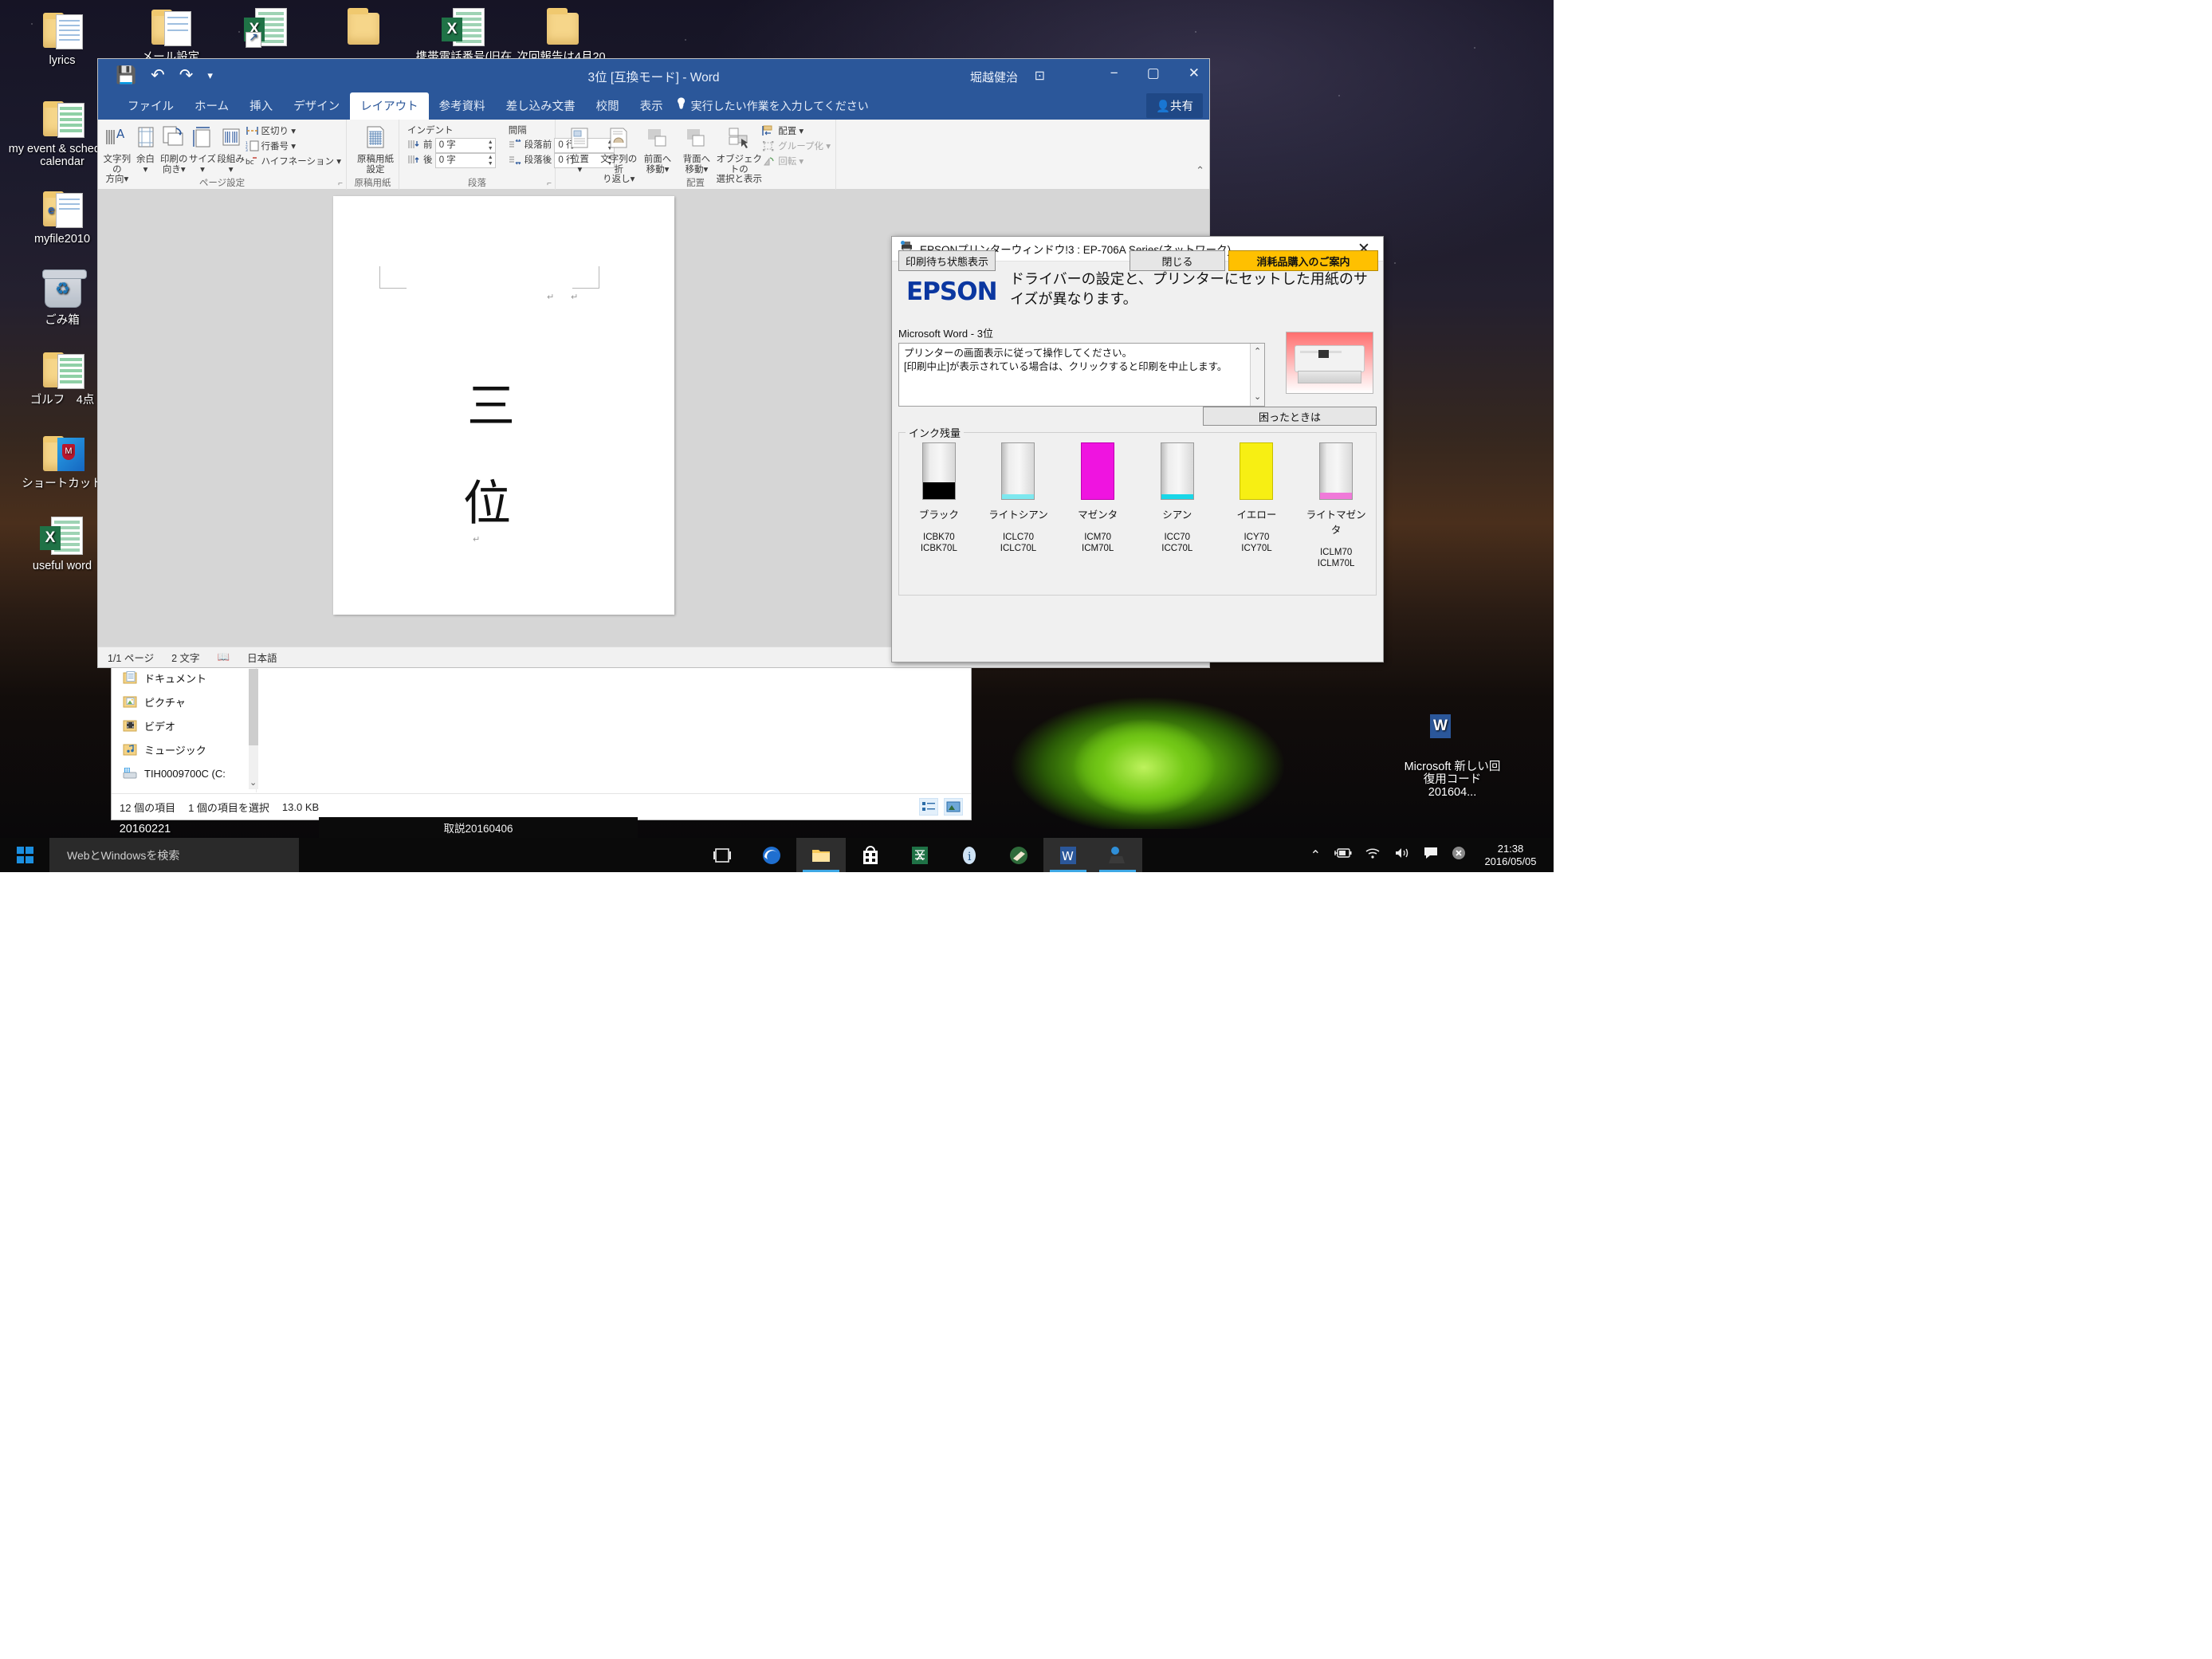 The height and width of the screenshot is (1659, 2212). What do you see at coordinates (173, 153) in the screenshot?
I see `orientation-button: 印刷の 向き▾` at bounding box center [173, 153].